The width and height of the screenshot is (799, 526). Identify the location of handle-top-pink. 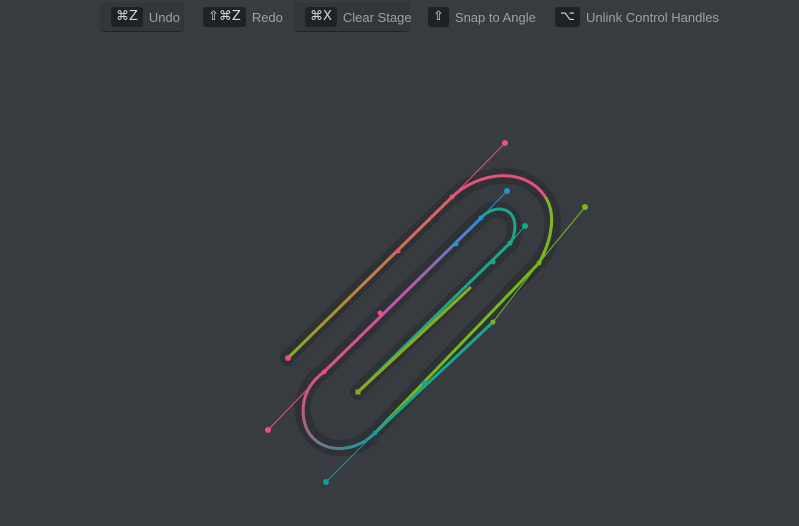
(505, 143).